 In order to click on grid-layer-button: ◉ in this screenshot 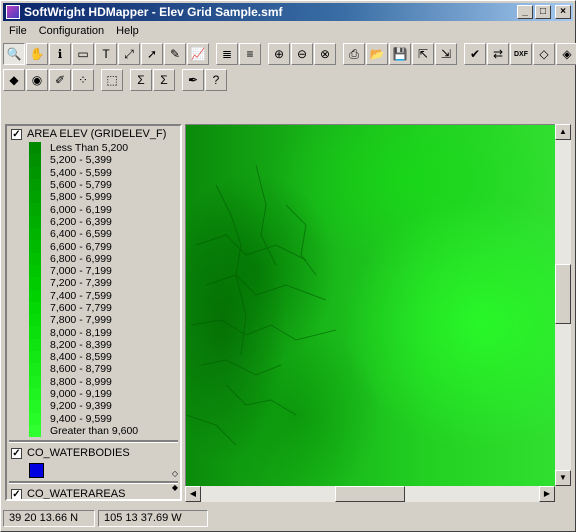, I will do `click(37, 80)`.